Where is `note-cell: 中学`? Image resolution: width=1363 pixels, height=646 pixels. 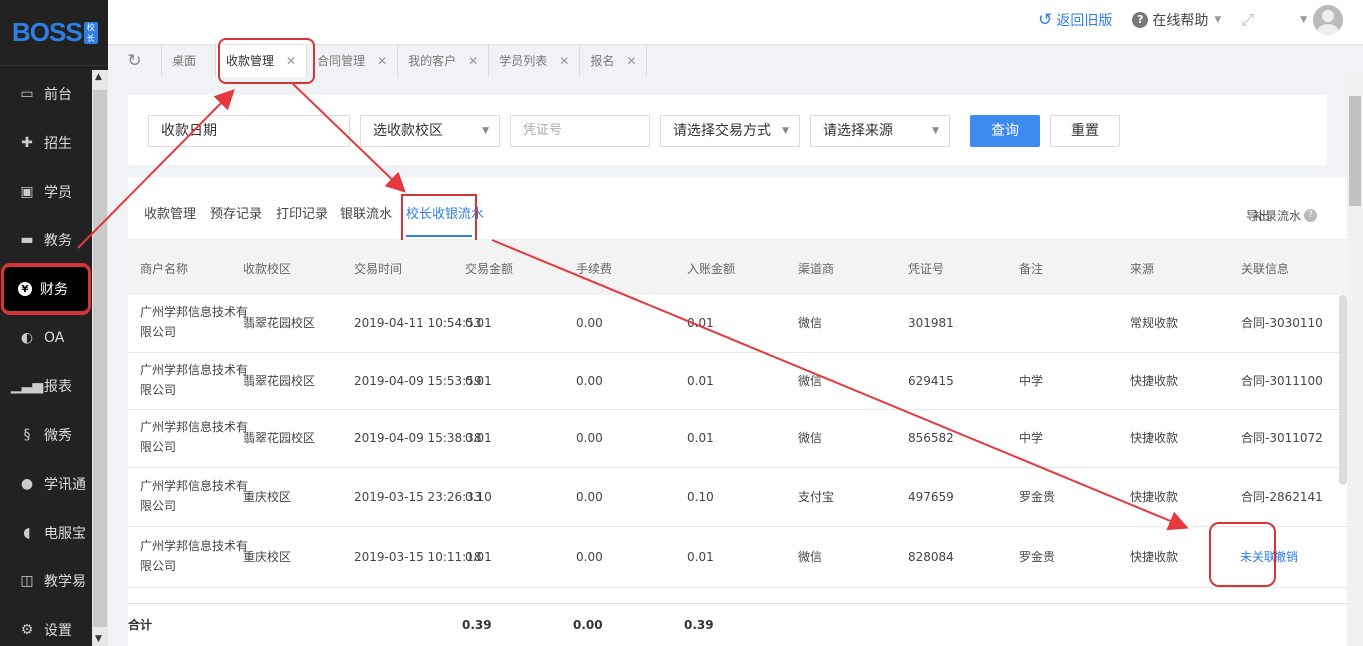 note-cell: 中学 is located at coordinates (1031, 381).